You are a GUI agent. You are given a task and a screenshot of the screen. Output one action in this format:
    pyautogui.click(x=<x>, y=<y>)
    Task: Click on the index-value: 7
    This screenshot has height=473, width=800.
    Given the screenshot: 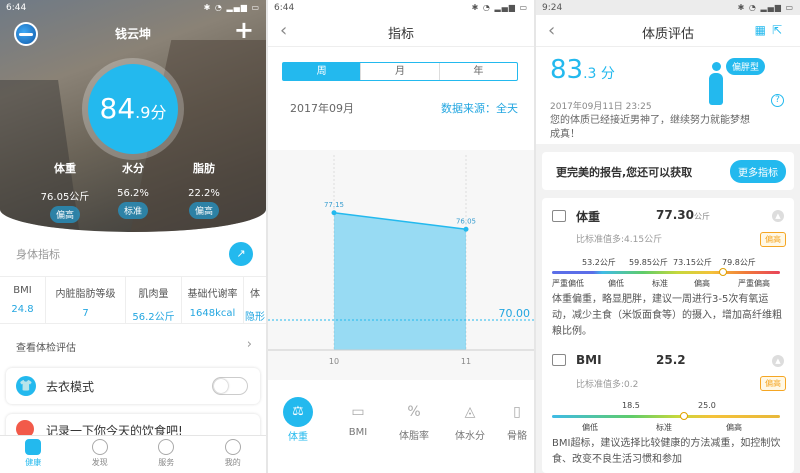 What is the action you would take?
    pyautogui.click(x=85, y=313)
    